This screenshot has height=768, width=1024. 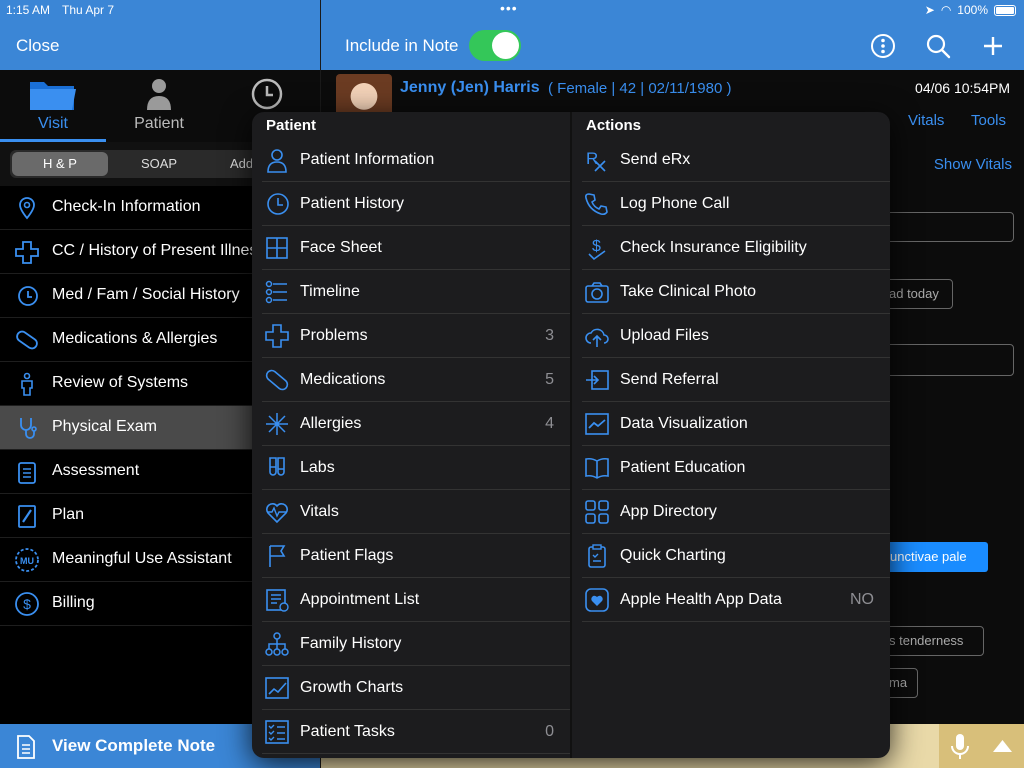 I want to click on menu-item-patient-tasks: Patient Tasks 0, so click(x=411, y=732).